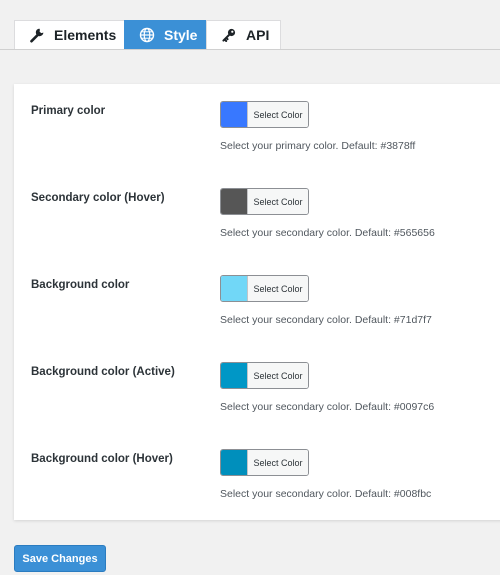 The width and height of the screenshot is (500, 575). What do you see at coordinates (181, 35) in the screenshot?
I see `tab-label: Style` at bounding box center [181, 35].